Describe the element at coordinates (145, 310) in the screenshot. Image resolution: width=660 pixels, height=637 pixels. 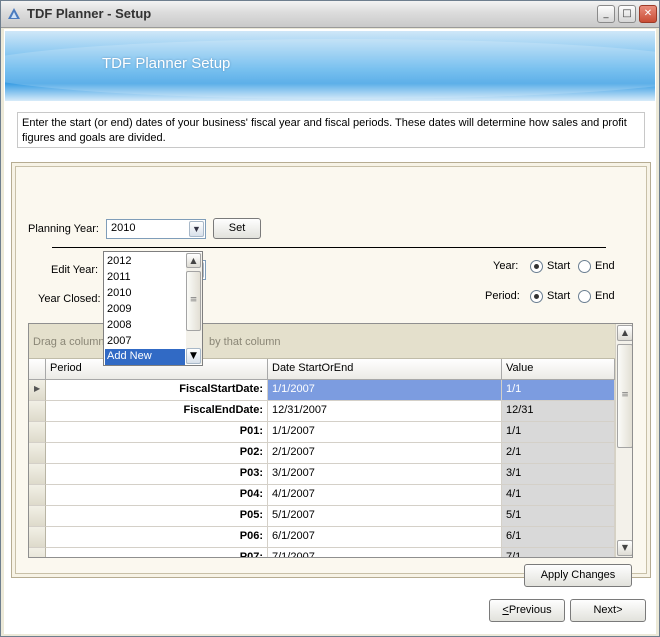
I see `list-item: 2009` at that location.